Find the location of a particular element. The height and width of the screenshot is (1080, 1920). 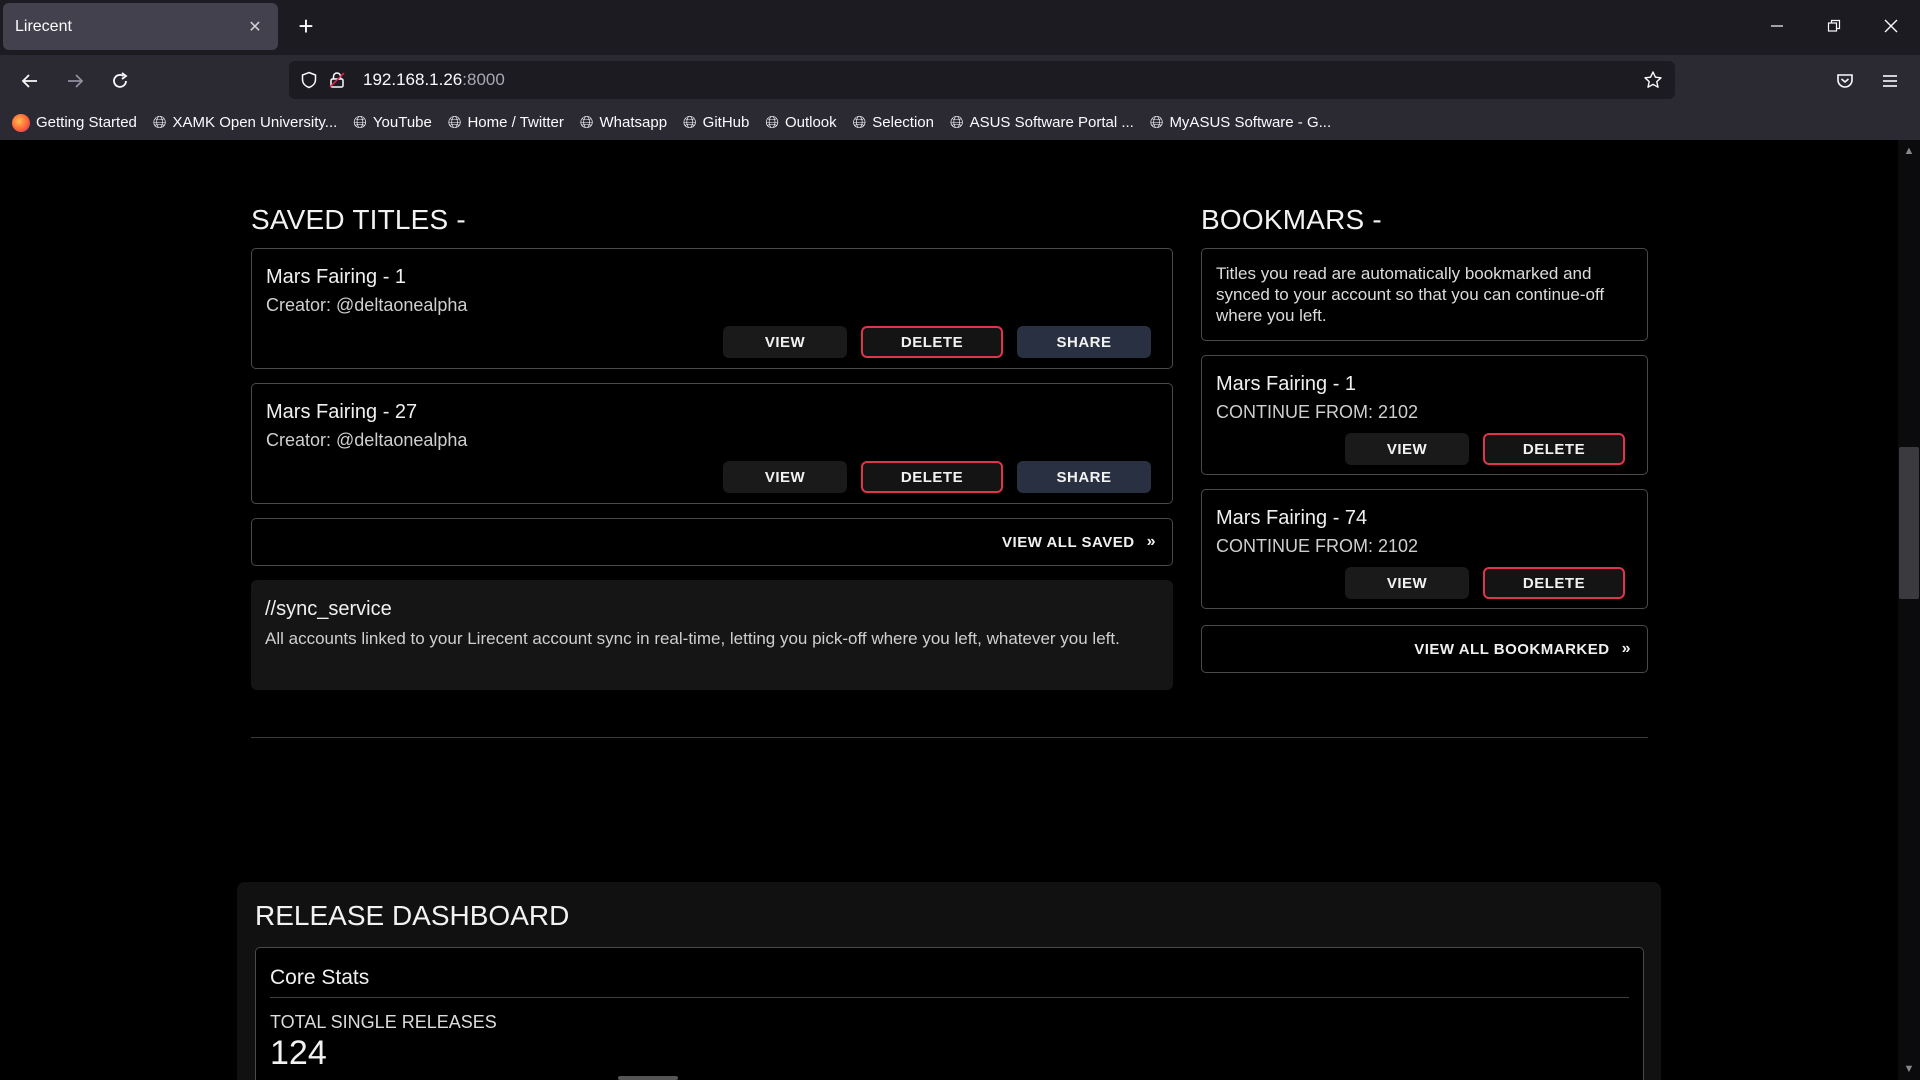

restore-icon is located at coordinates (1834, 26).